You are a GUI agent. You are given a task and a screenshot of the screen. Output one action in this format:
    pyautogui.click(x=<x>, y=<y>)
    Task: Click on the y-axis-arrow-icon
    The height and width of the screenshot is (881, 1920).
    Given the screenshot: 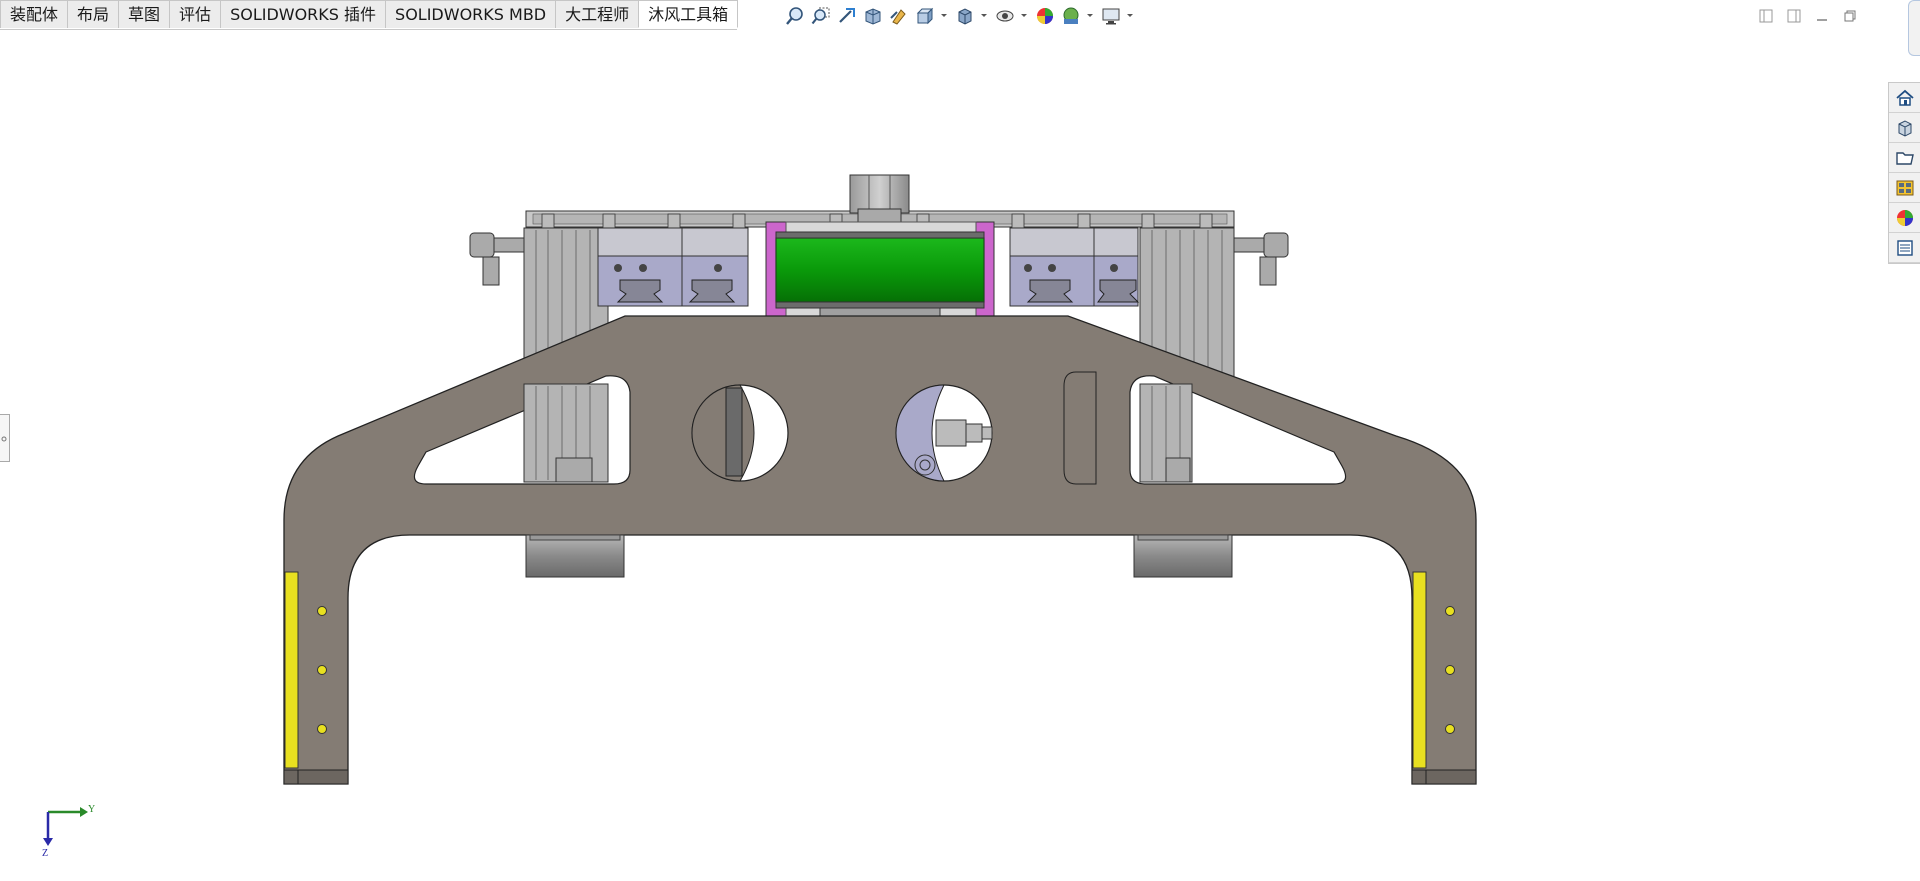 What is the action you would take?
    pyautogui.click(x=84, y=812)
    